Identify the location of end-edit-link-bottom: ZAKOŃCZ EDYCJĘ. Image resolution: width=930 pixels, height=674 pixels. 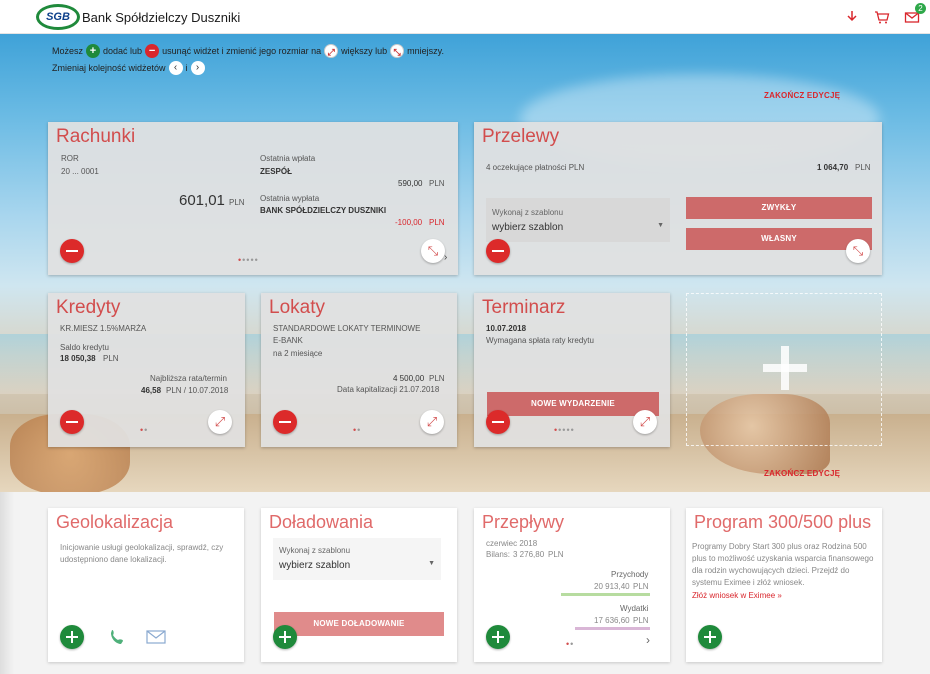
(802, 473).